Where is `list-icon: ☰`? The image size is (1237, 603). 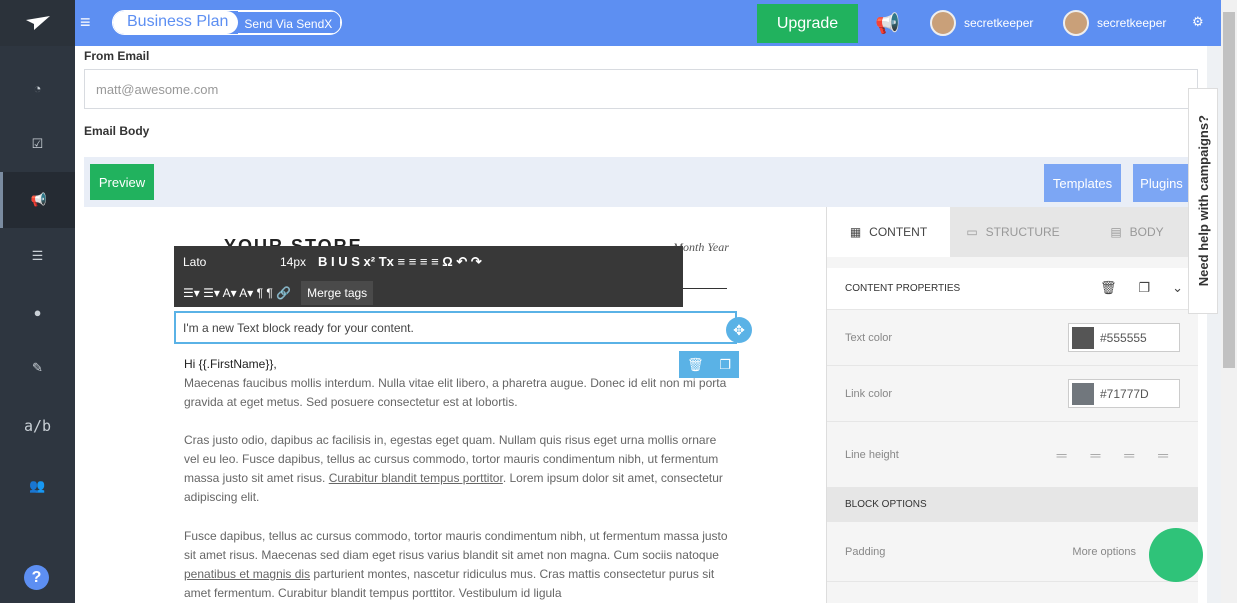
list-icon: ☰ is located at coordinates (37, 256).